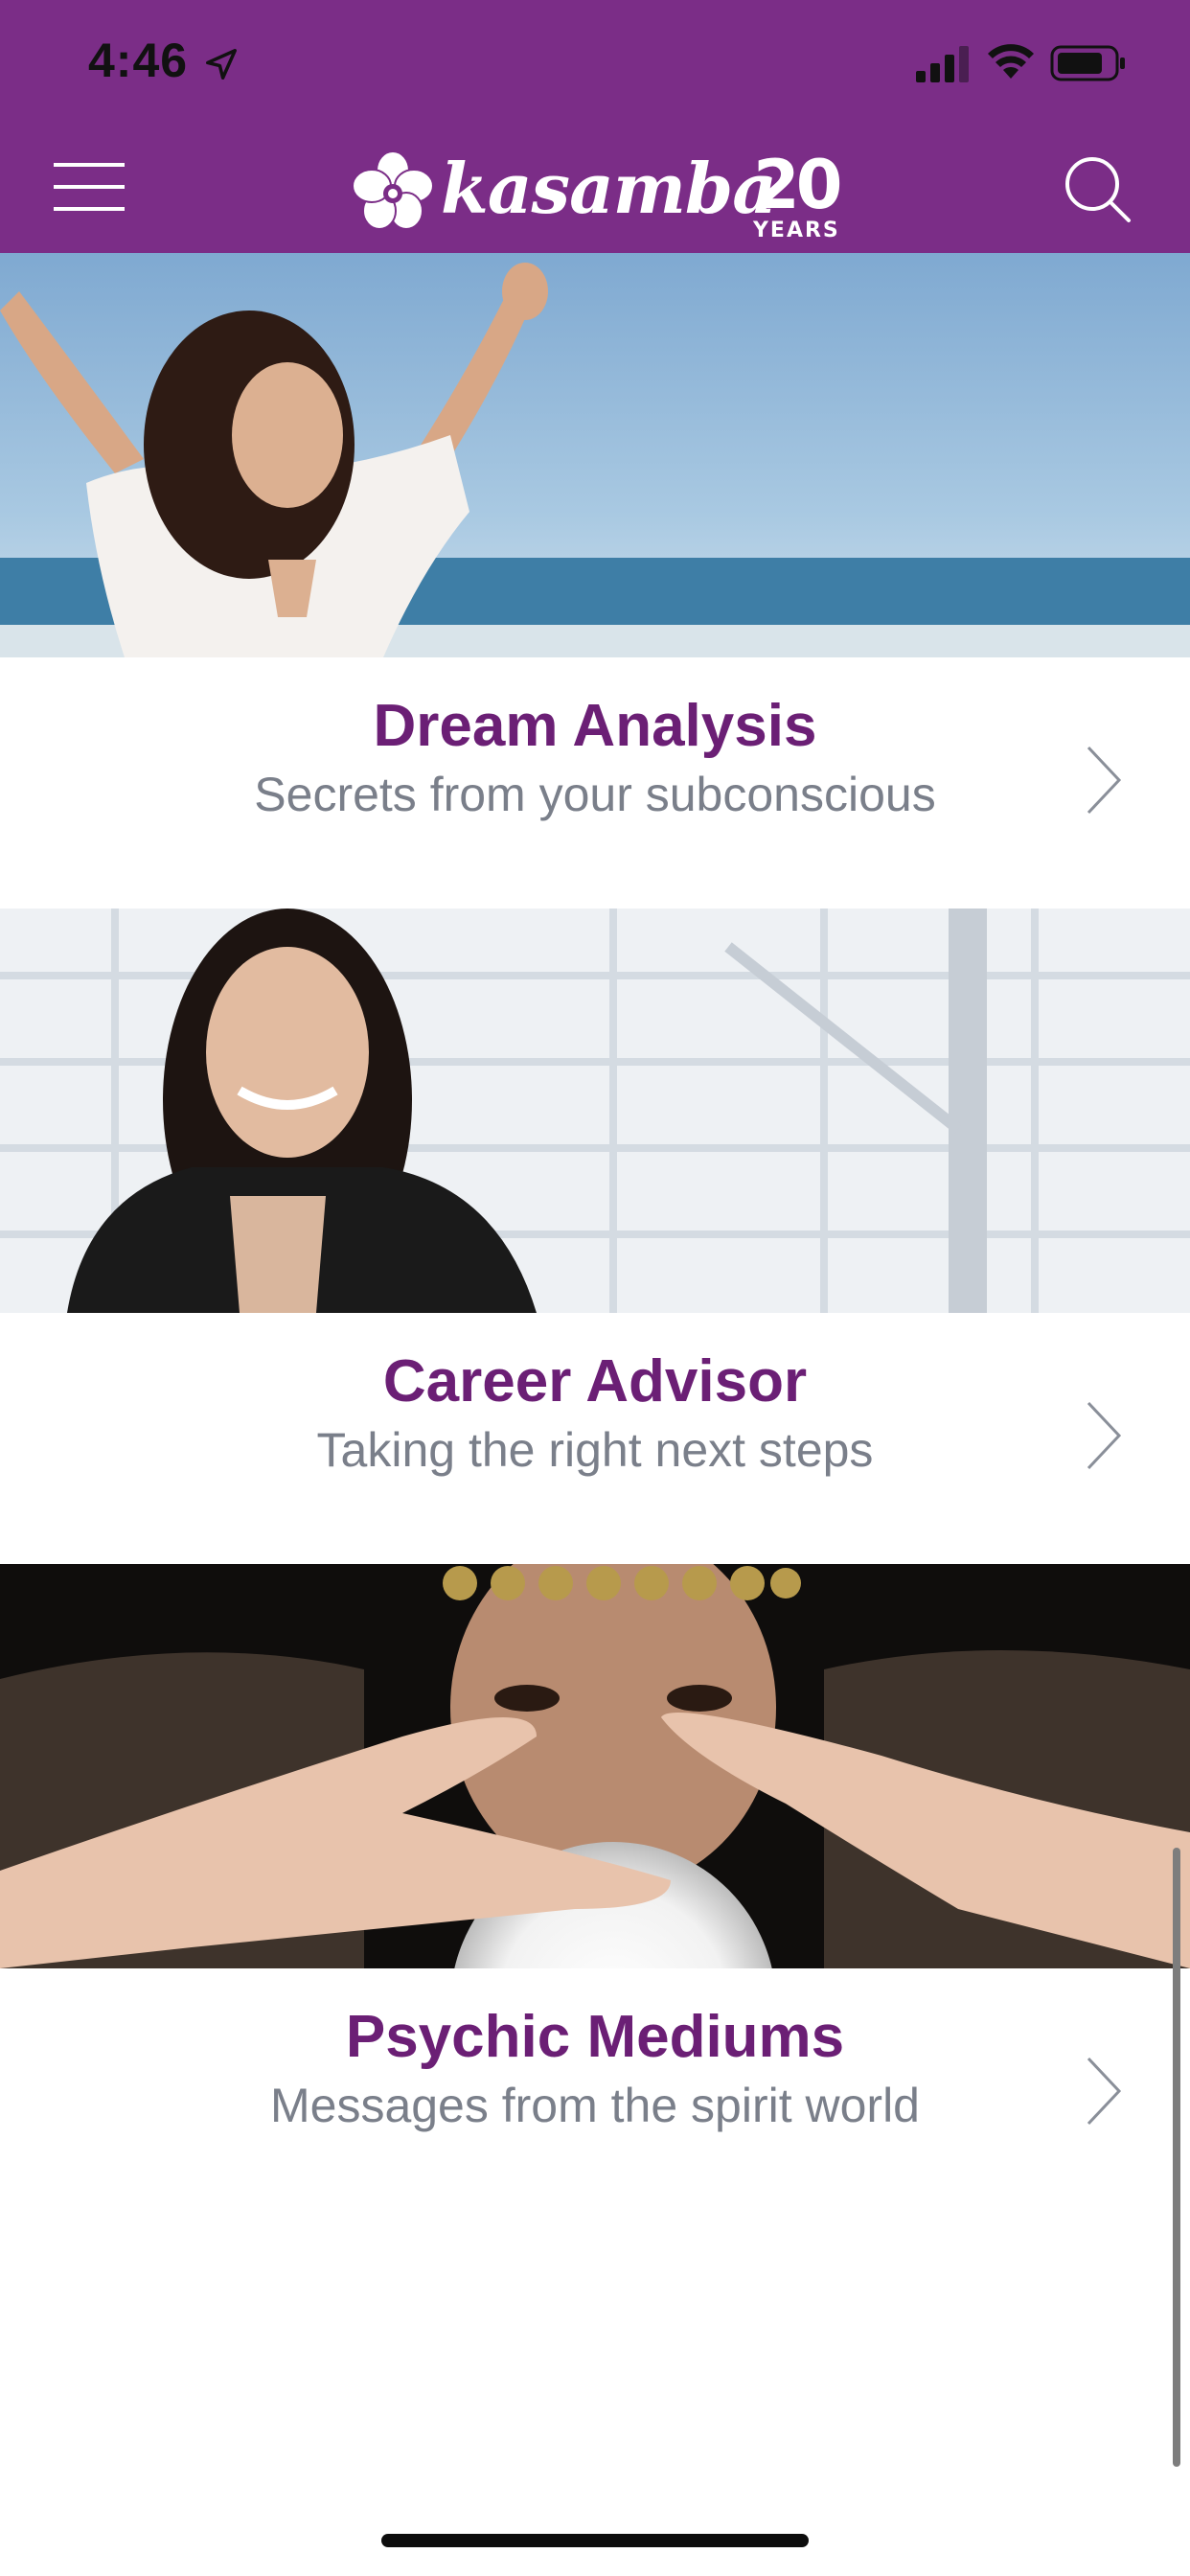 The height and width of the screenshot is (2576, 1190). I want to click on card-subtitle: Taking the right next steps, so click(595, 1450).